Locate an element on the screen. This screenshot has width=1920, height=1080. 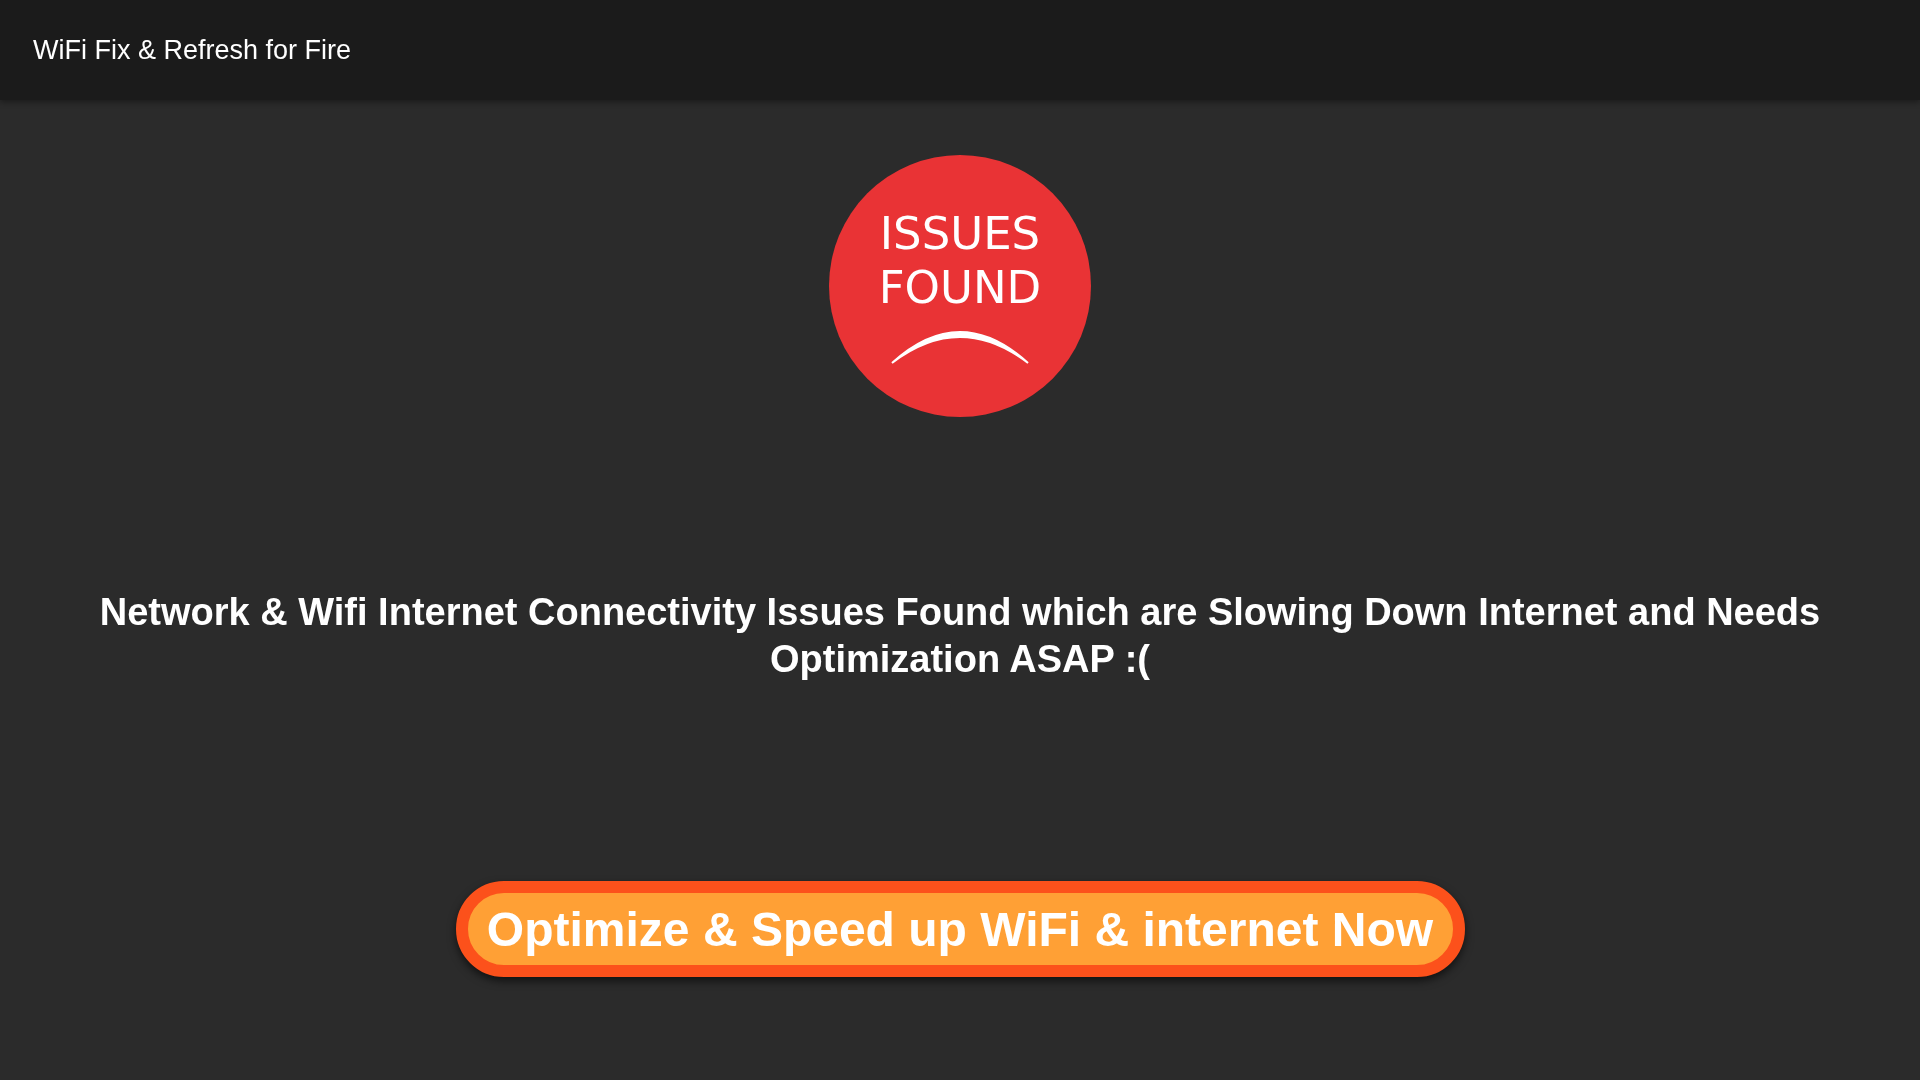
status-message: Network & Wifi Internet Connectivity Issues Found which are Slowing Down Internet and Needs Optimization ASAP :( is located at coordinates (960, 636).